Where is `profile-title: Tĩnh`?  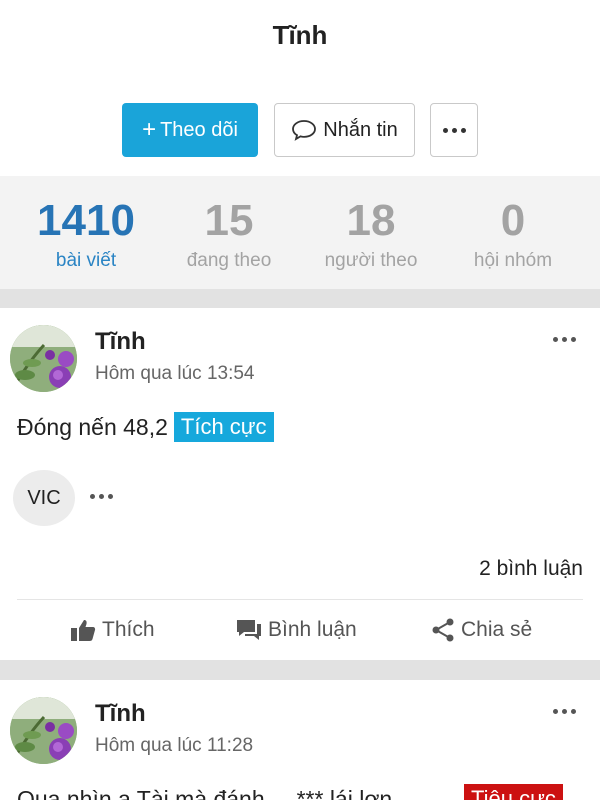
profile-title: Tĩnh is located at coordinates (300, 35).